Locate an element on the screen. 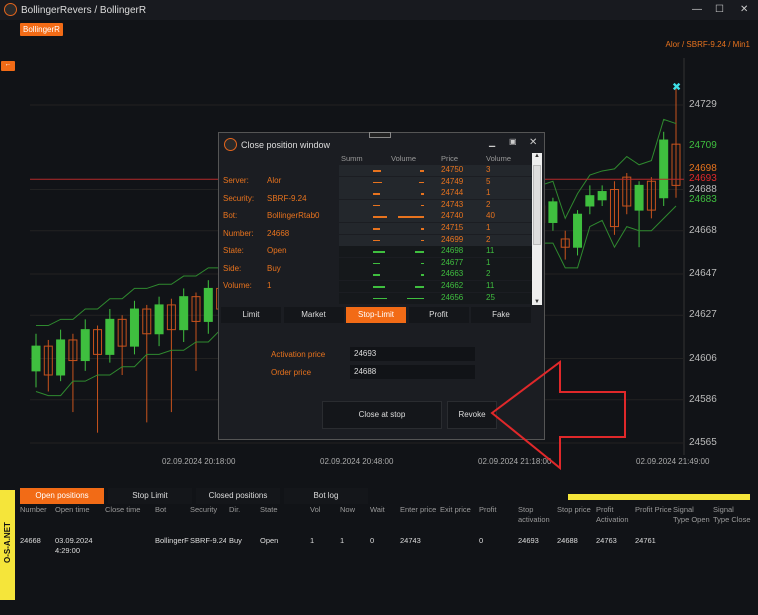 This screenshot has height=615, width=758. orderbook-price: 24663 is located at coordinates (452, 274).